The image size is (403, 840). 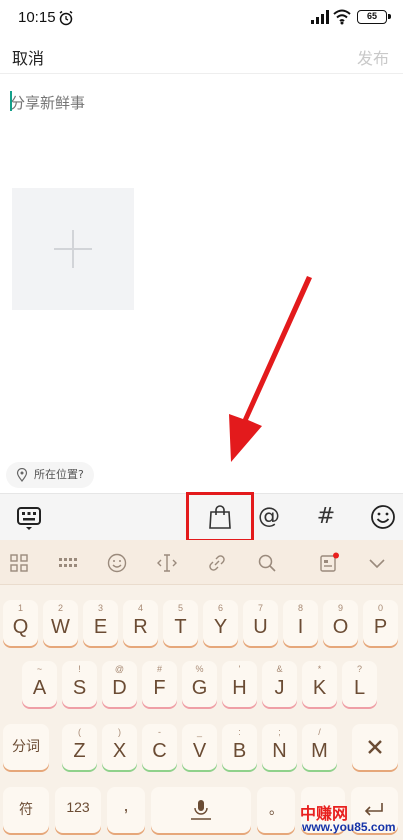 What do you see at coordinates (68, 563) in the screenshot?
I see `keyboard-layout-icon` at bounding box center [68, 563].